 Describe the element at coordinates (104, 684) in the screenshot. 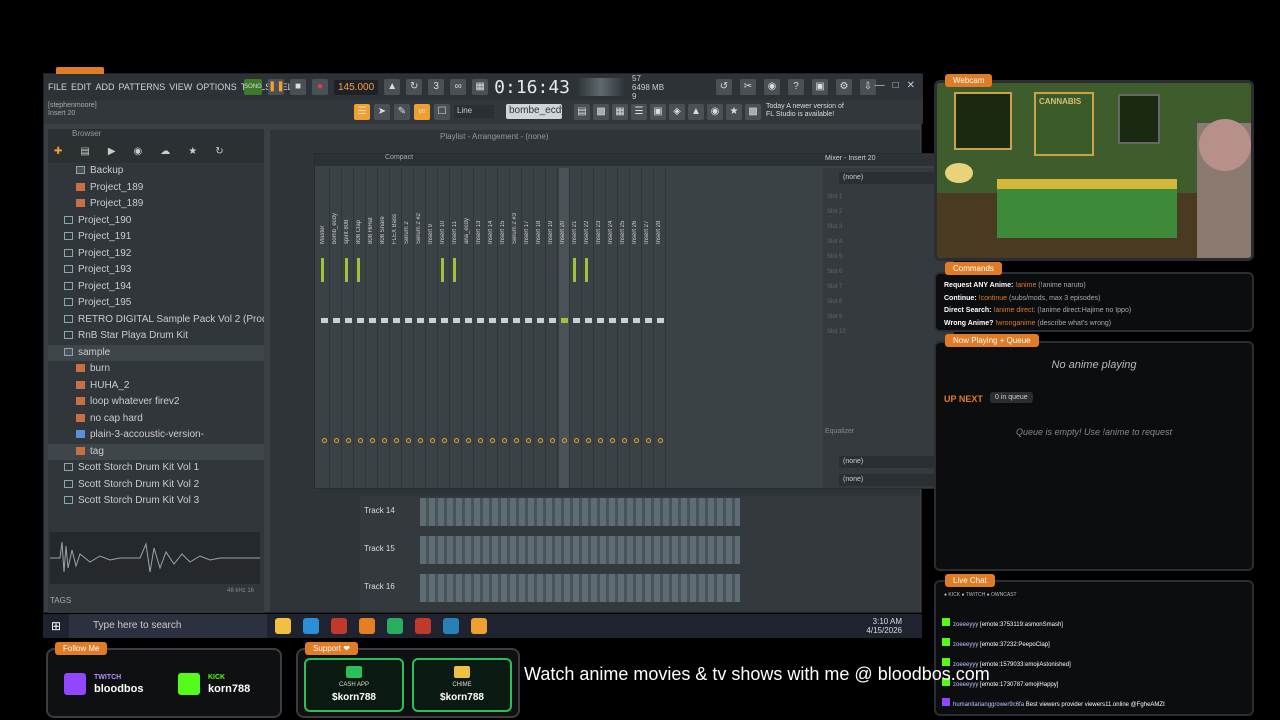

I see `twitch-link: TWITCH bloodbos` at that location.